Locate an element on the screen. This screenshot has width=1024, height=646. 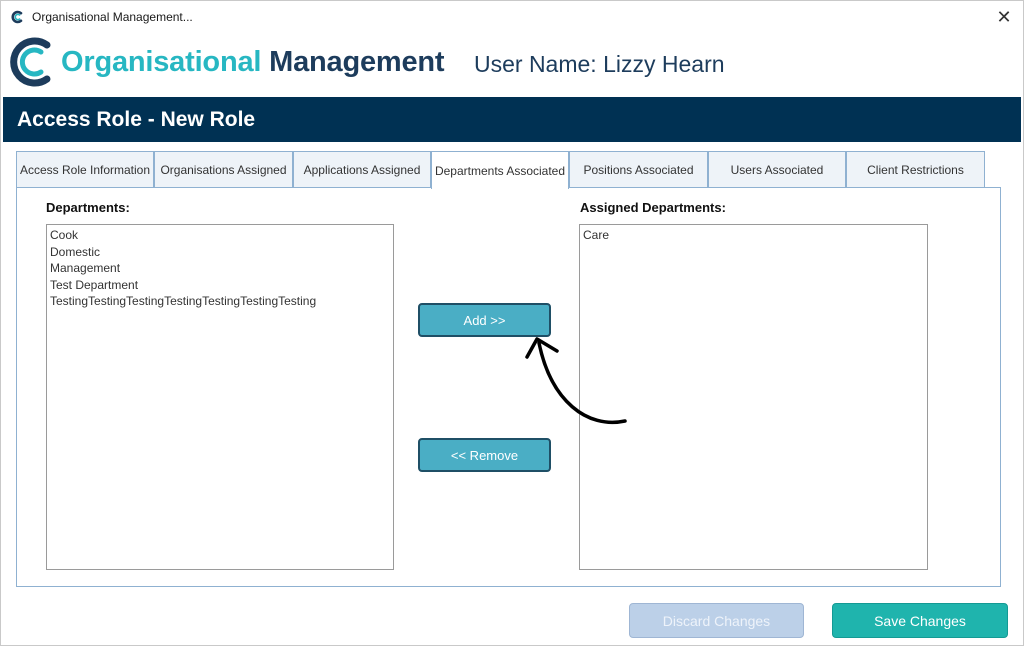
tab-users-associated: Users Associated is located at coordinates (777, 169).